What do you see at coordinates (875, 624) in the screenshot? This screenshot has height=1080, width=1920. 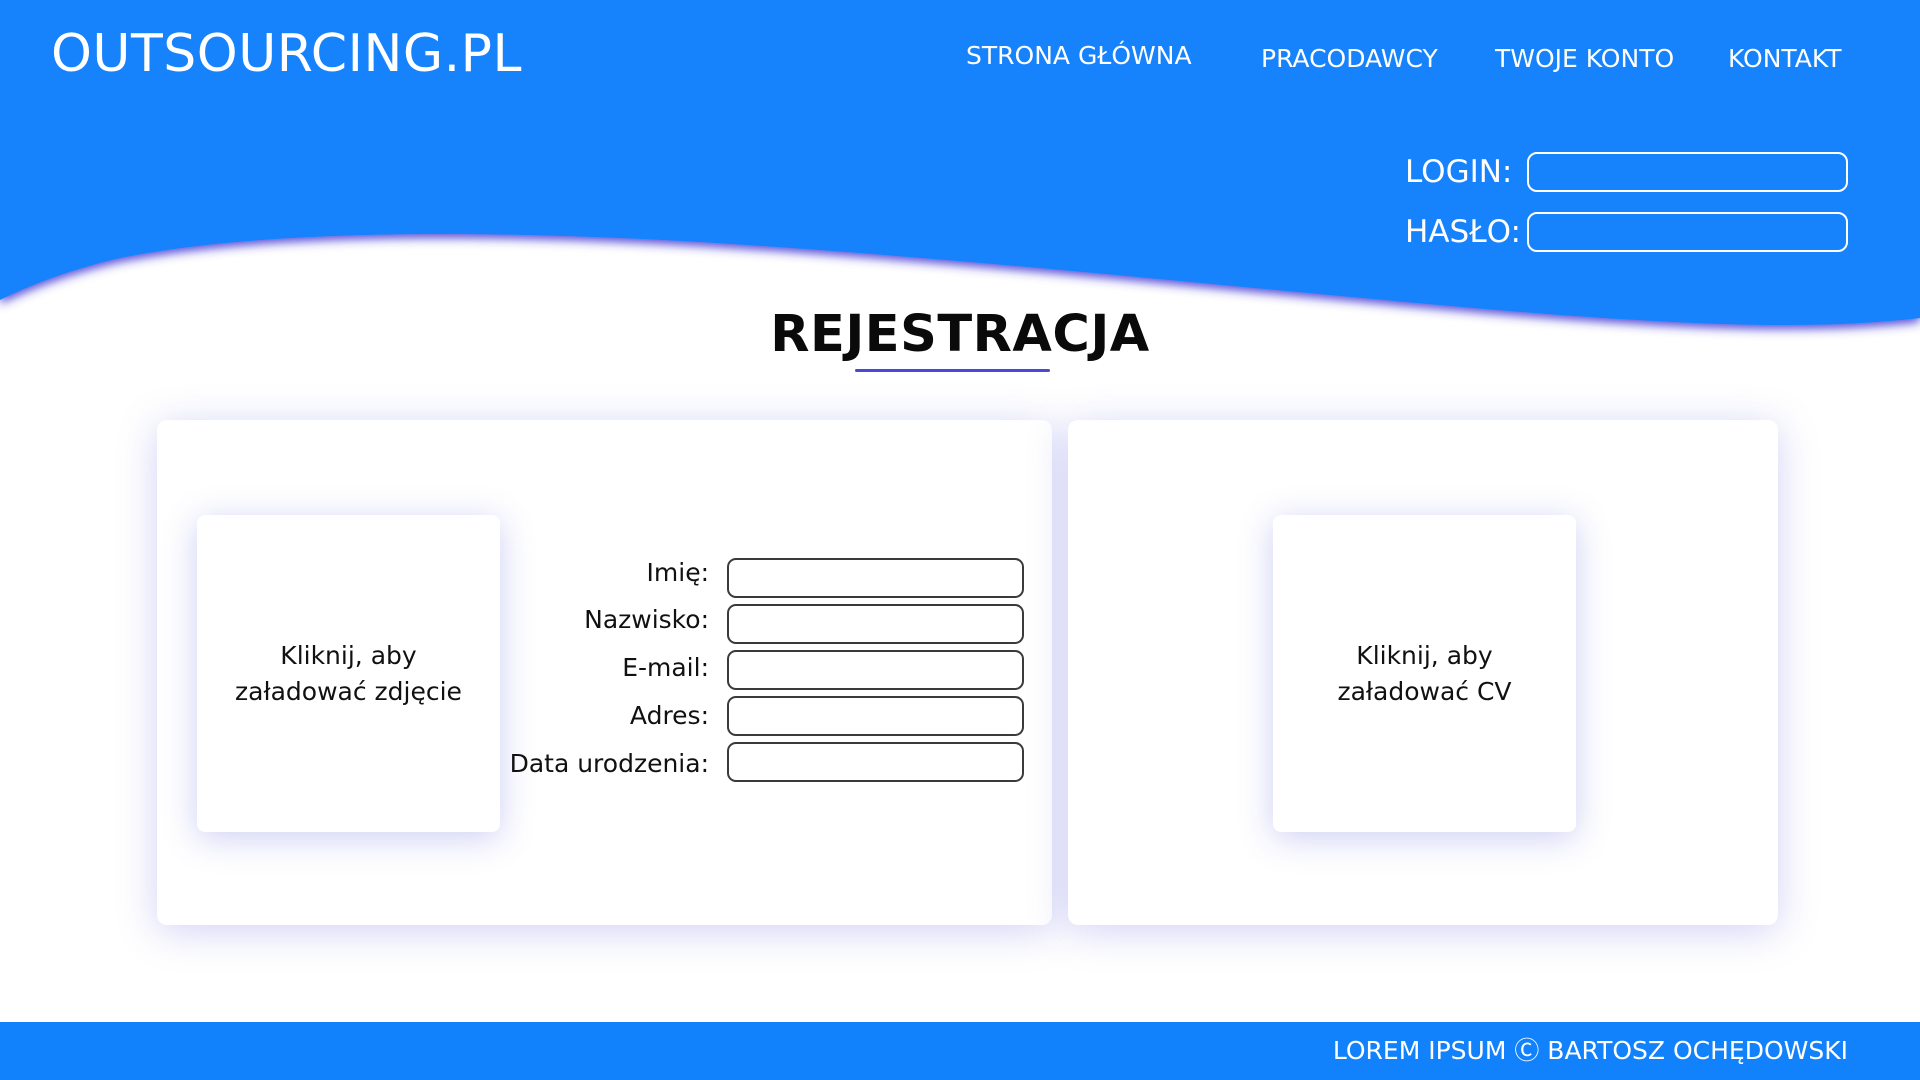 I see `last-name-input` at bounding box center [875, 624].